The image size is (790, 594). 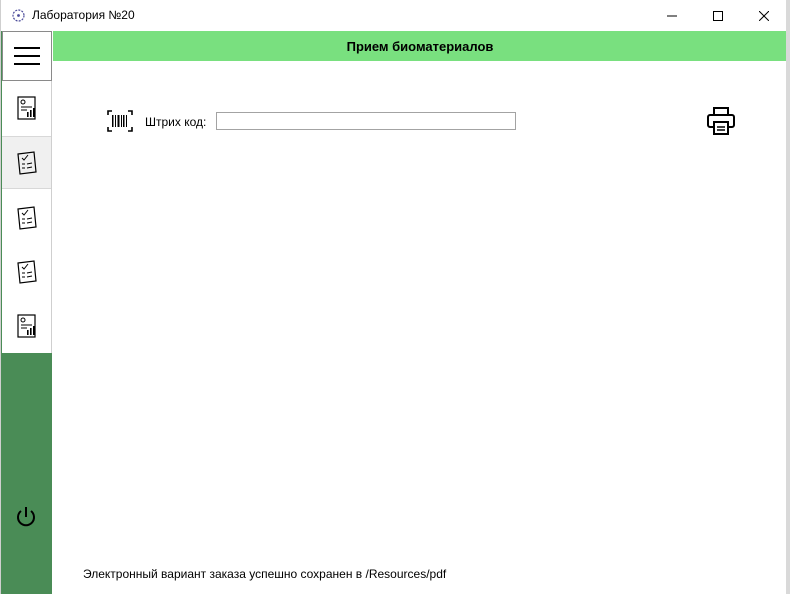 I want to click on minimize-icon, so click(x=672, y=15).